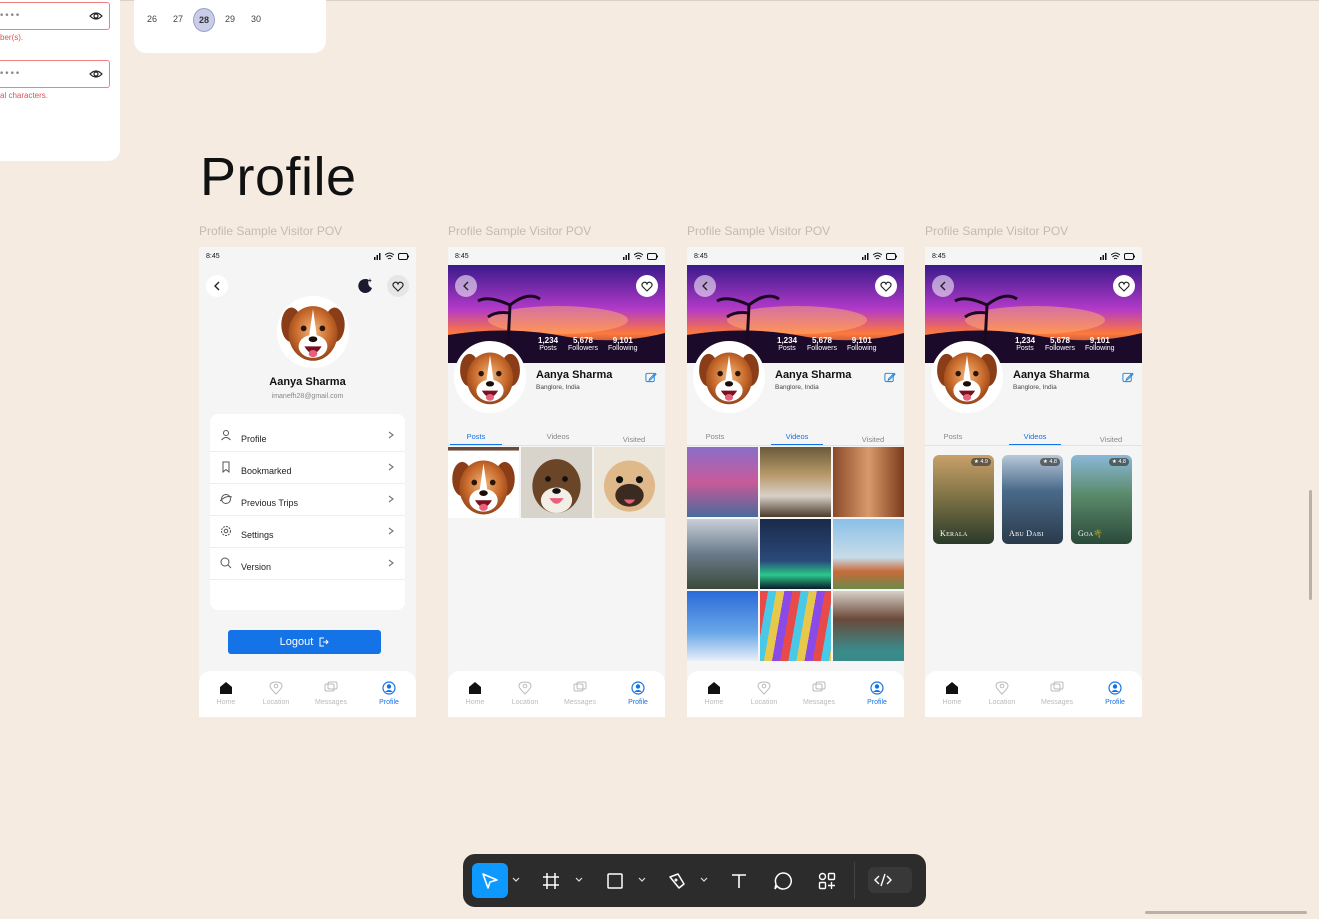 Image resolution: width=1319 pixels, height=919 pixels. What do you see at coordinates (304, 642) in the screenshot?
I see `logout-button: Logout` at bounding box center [304, 642].